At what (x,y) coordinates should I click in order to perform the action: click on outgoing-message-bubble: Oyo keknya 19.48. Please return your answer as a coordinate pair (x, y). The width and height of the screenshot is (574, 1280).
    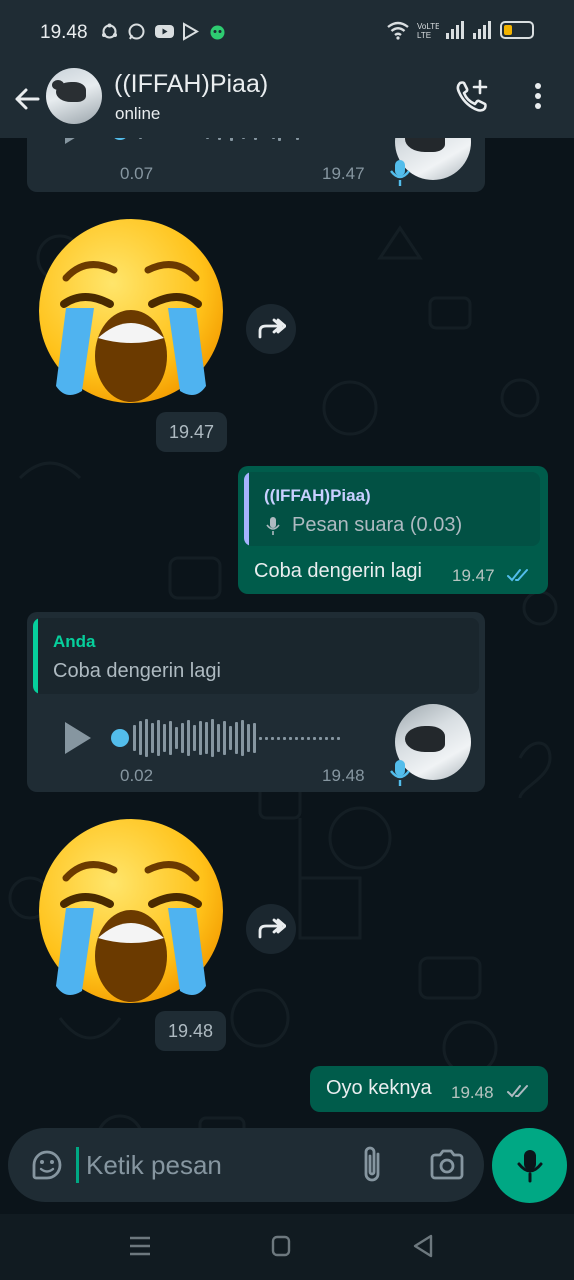
    Looking at the image, I should click on (429, 1089).